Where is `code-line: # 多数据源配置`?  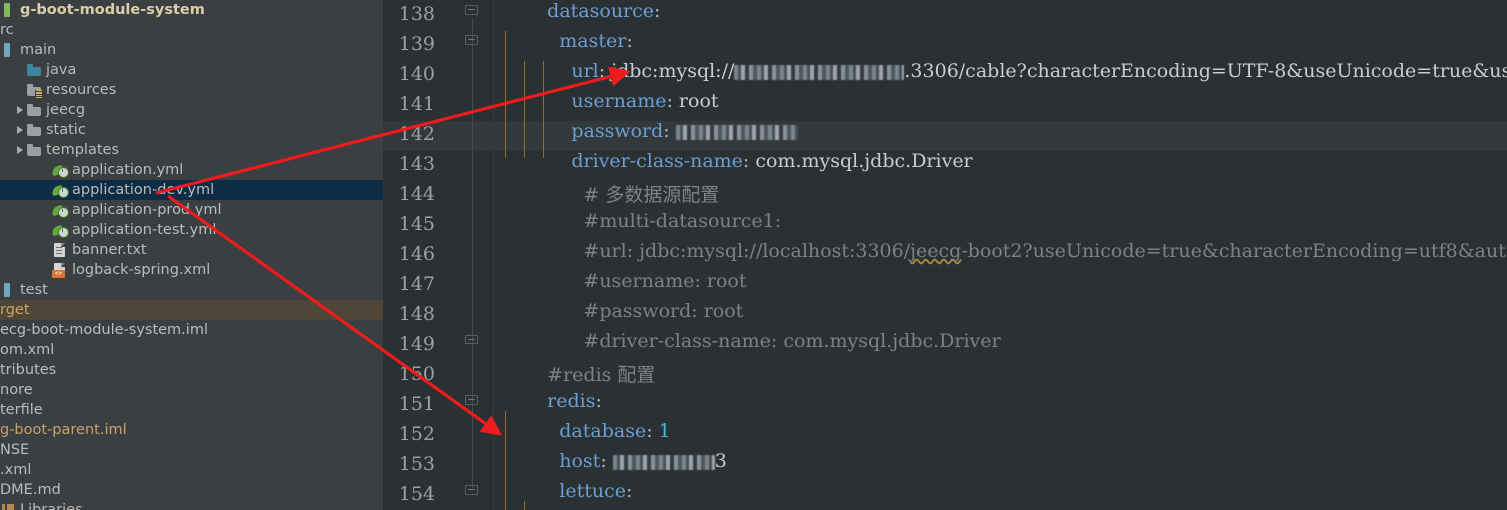
code-line: # 多数据源配置 is located at coordinates (621, 193).